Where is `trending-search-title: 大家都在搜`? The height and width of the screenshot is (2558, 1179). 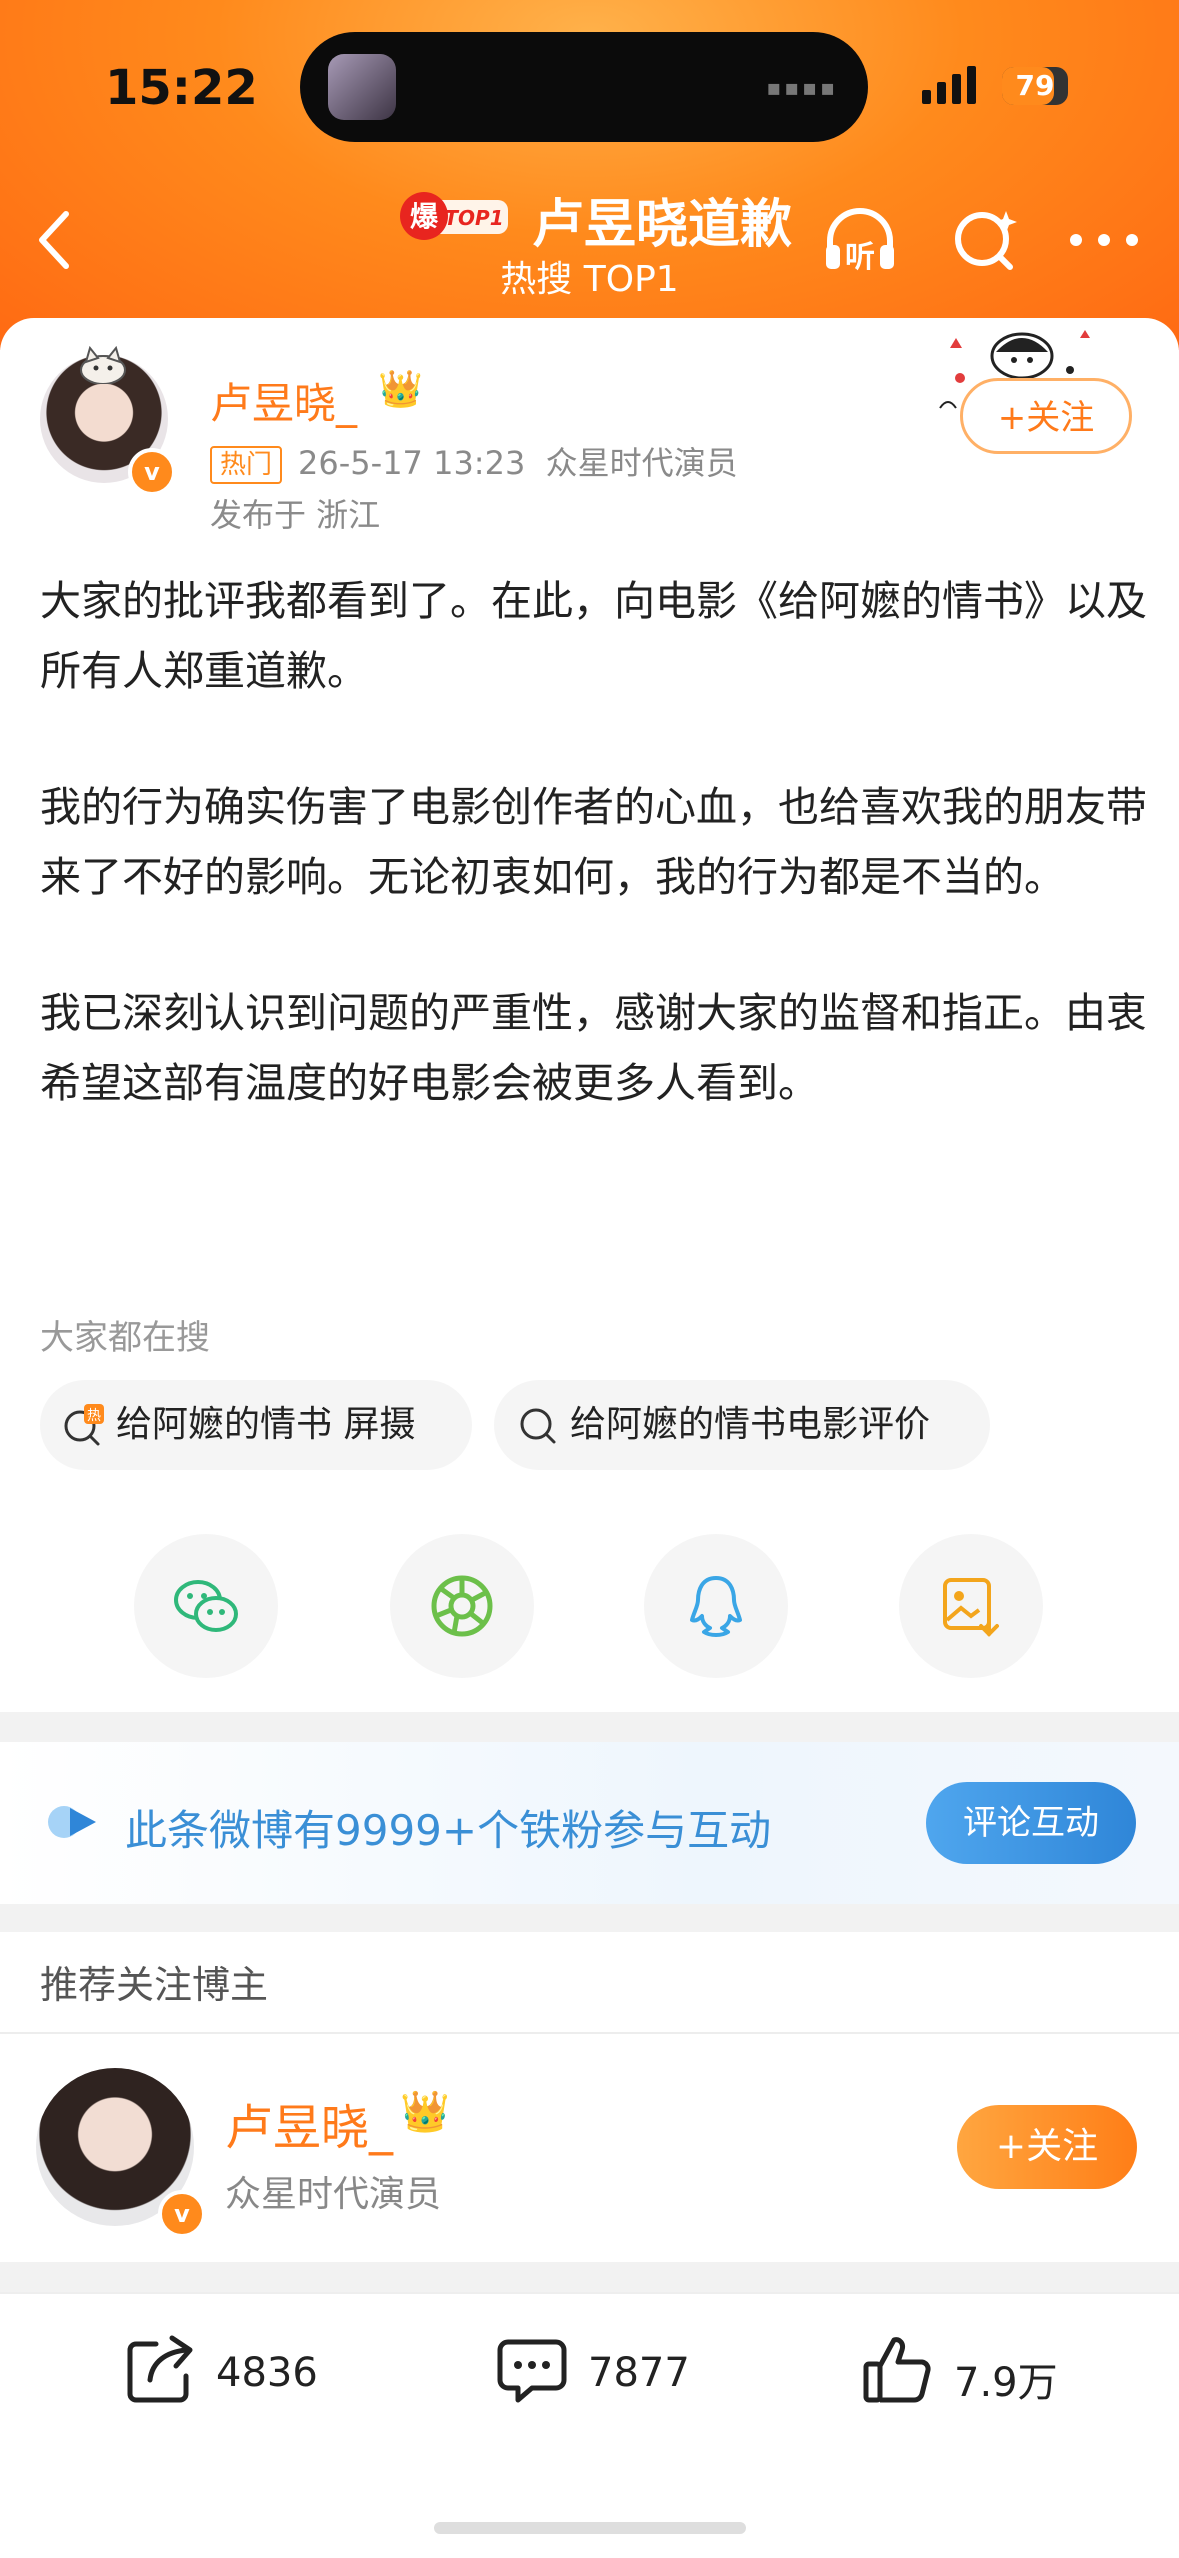 trending-search-title: 大家都在搜 is located at coordinates (125, 1338).